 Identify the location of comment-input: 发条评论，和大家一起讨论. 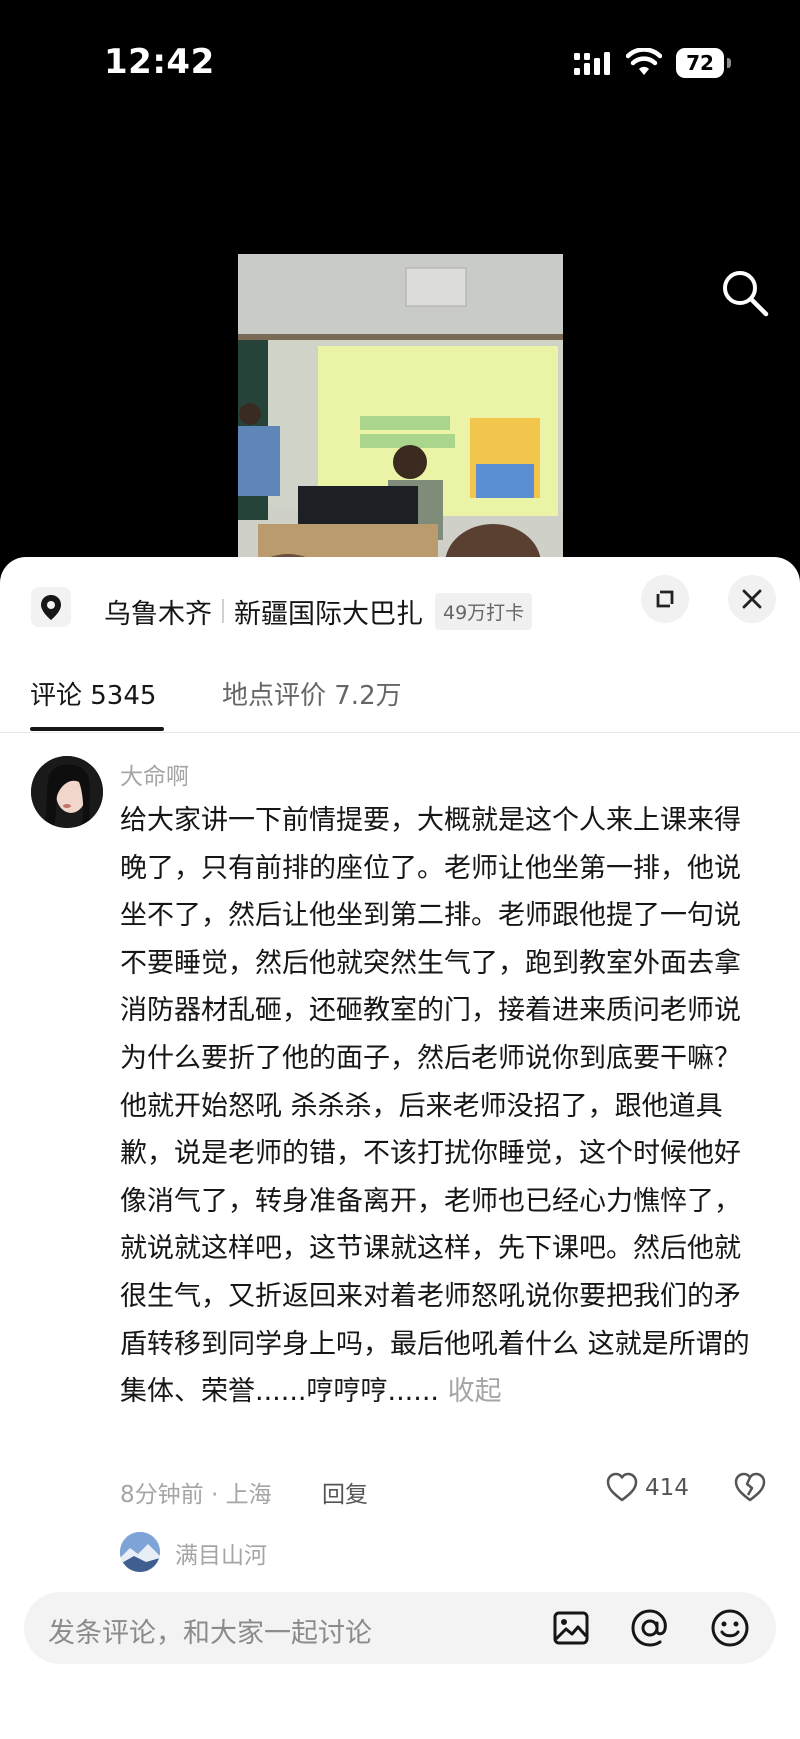
(400, 1628).